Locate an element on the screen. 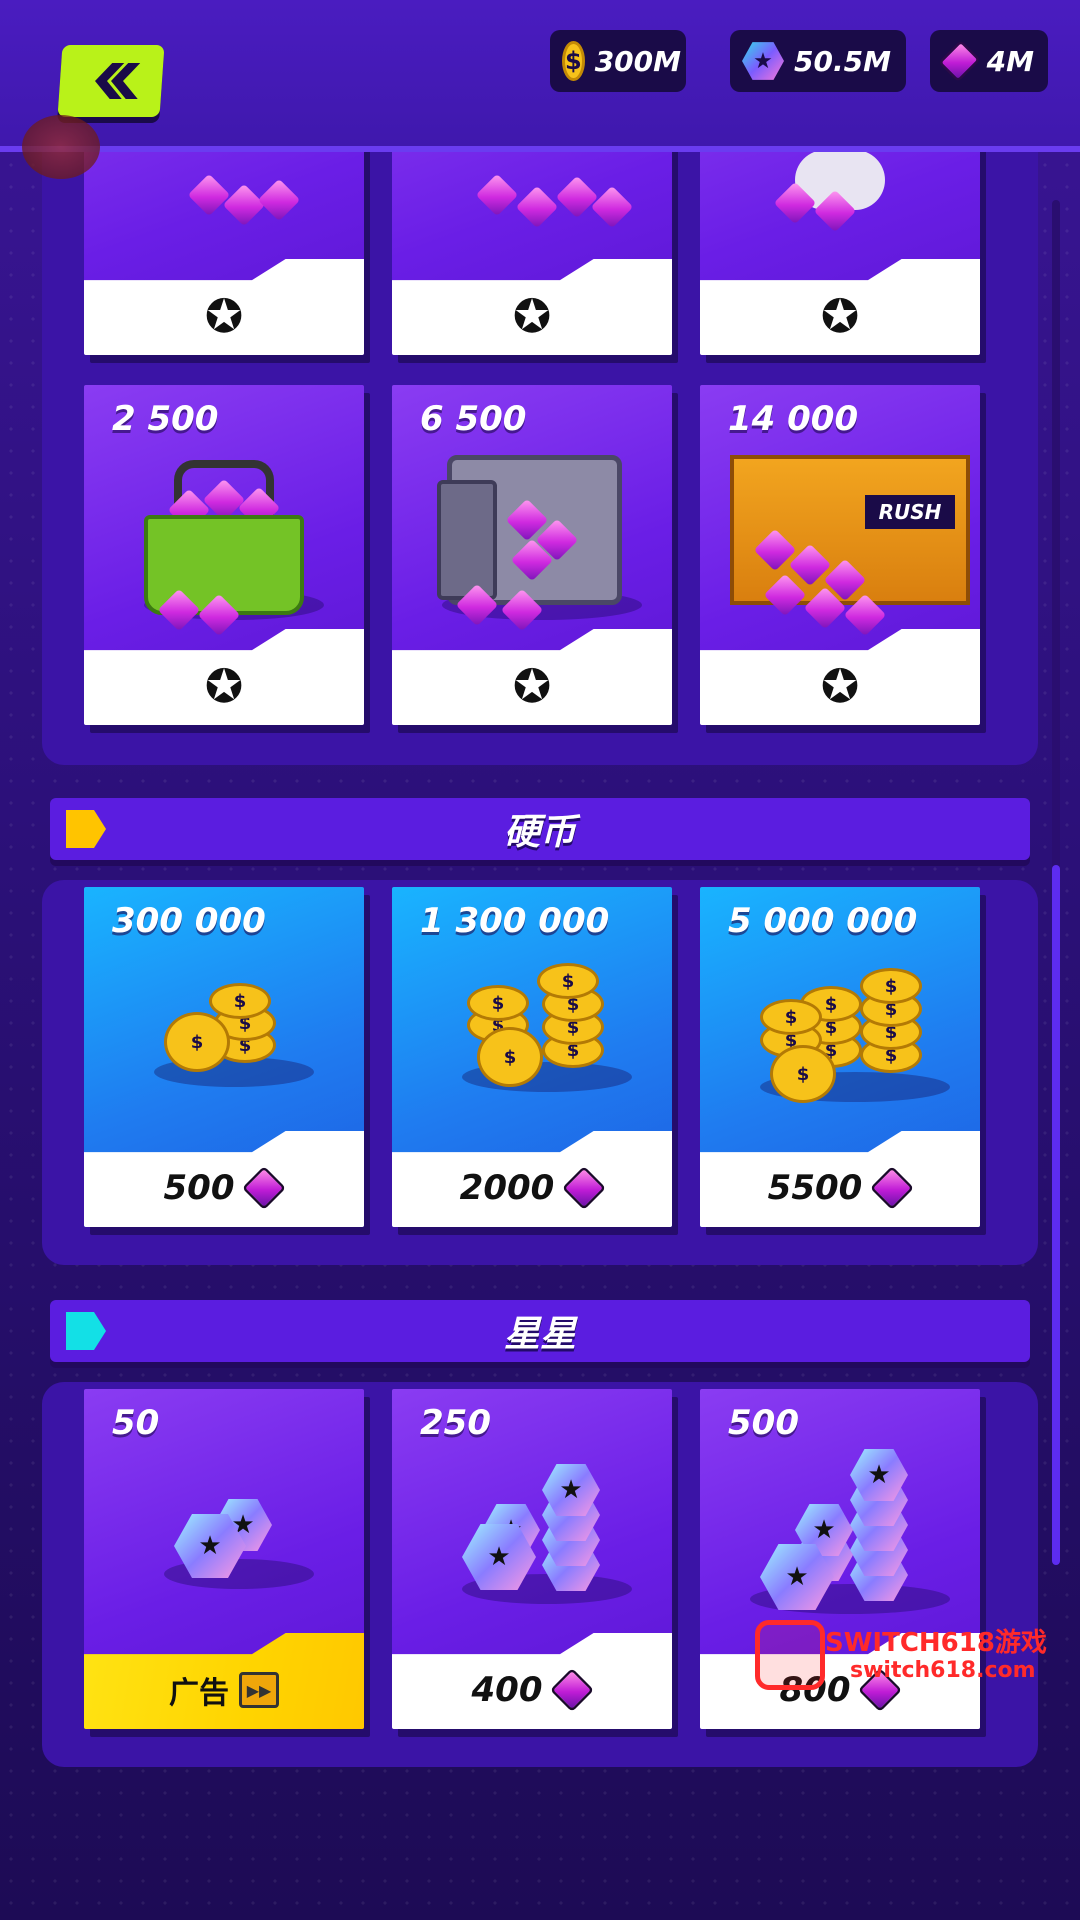  price-value: 2000 is located at coordinates (507, 1188).